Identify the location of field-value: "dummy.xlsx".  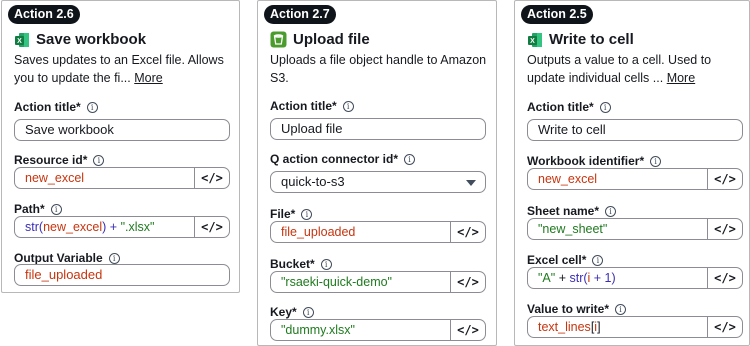
(360, 330).